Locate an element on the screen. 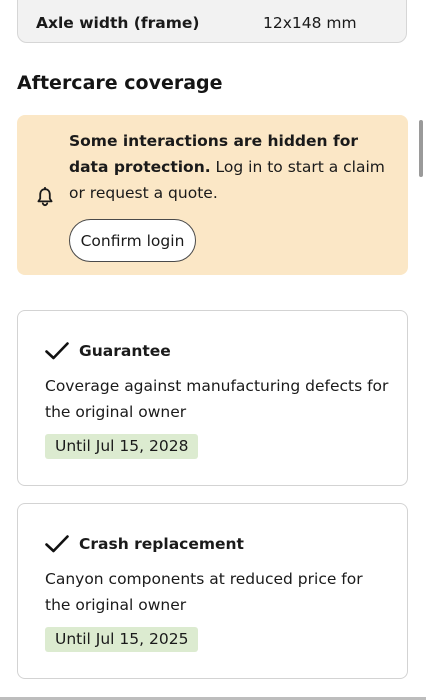 The image size is (426, 700). spec-value: 12x148 mm is located at coordinates (310, 23).